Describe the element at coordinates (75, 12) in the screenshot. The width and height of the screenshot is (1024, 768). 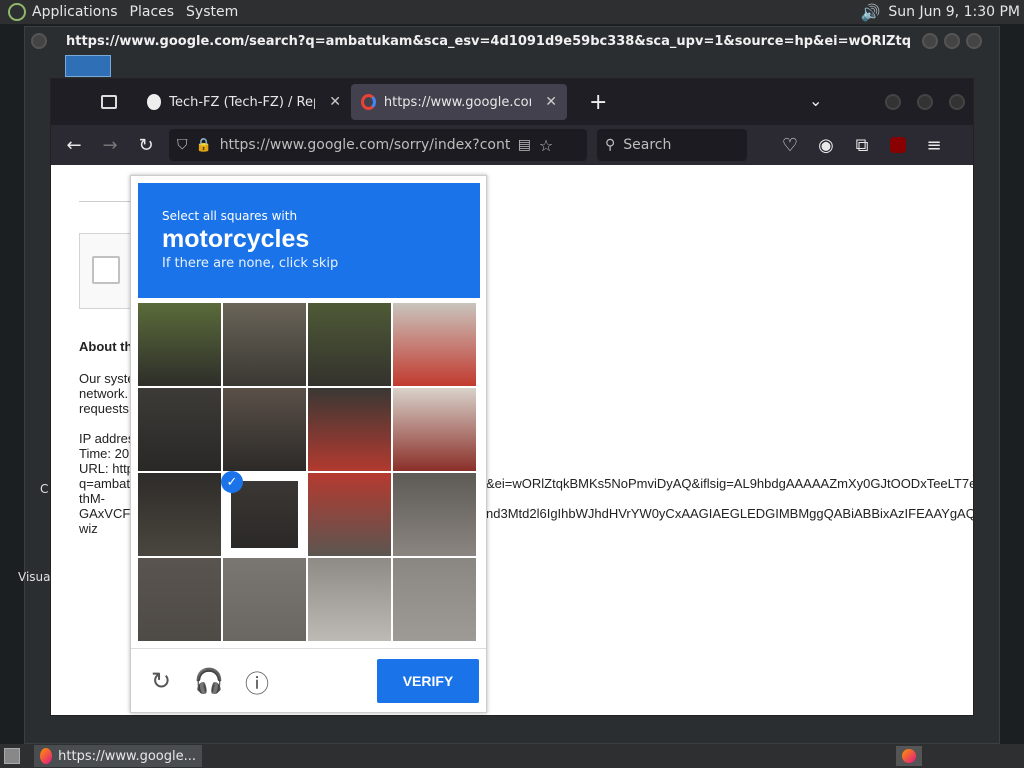
I see `applications-menu: Applications` at that location.